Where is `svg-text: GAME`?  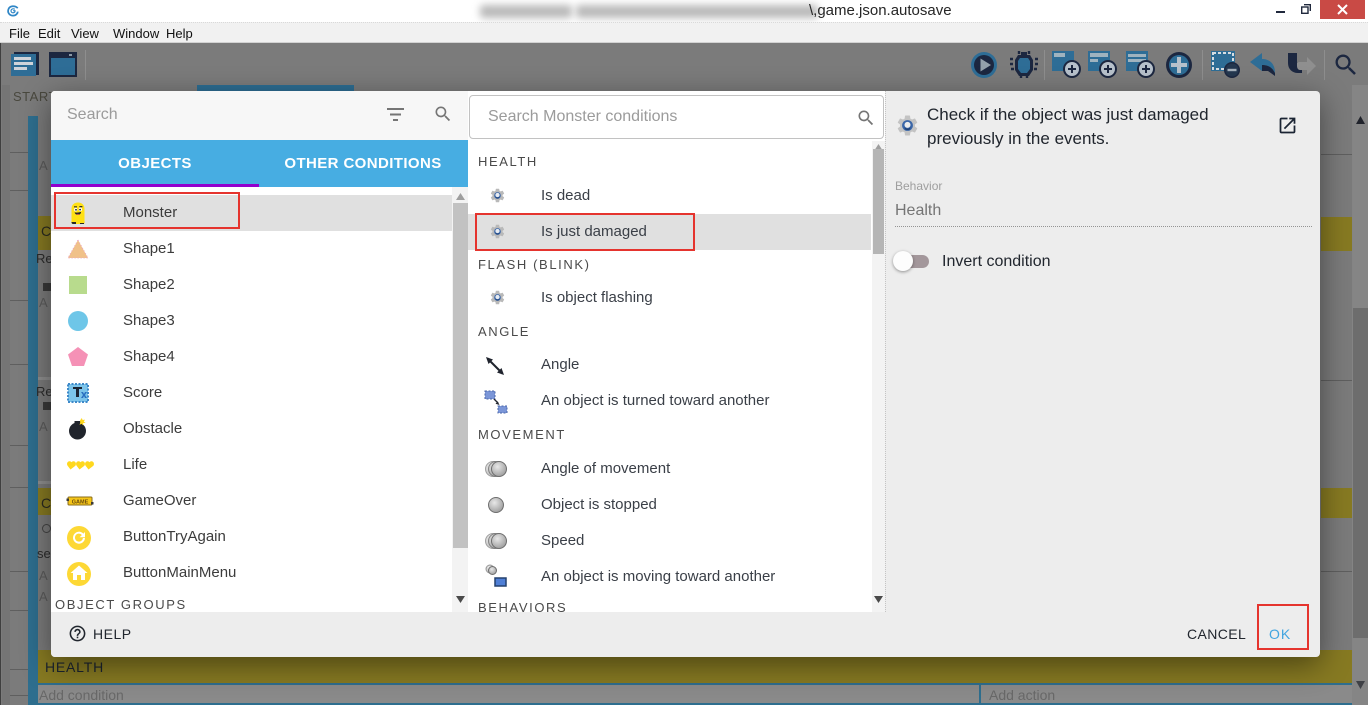 svg-text: GAME is located at coordinates (80, 503).